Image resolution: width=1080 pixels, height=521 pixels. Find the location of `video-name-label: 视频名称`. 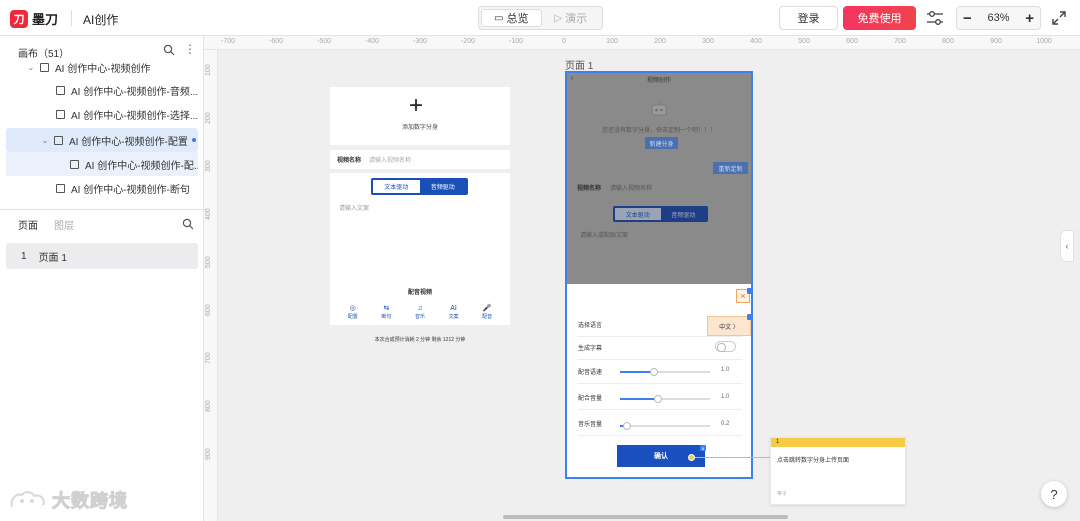

video-name-label: 视频名称 is located at coordinates (349, 161).